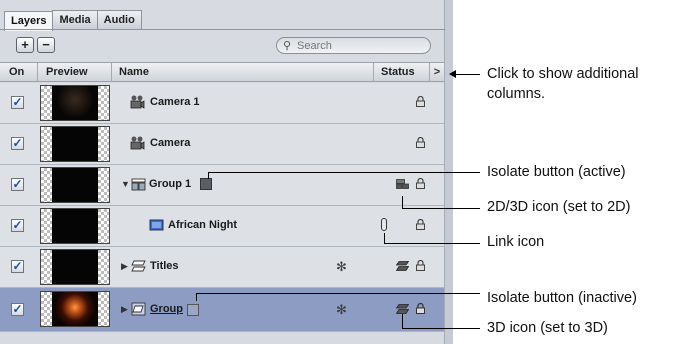 The image size is (681, 344). Describe the element at coordinates (222, 29) in the screenshot. I see `tab-divider` at that location.